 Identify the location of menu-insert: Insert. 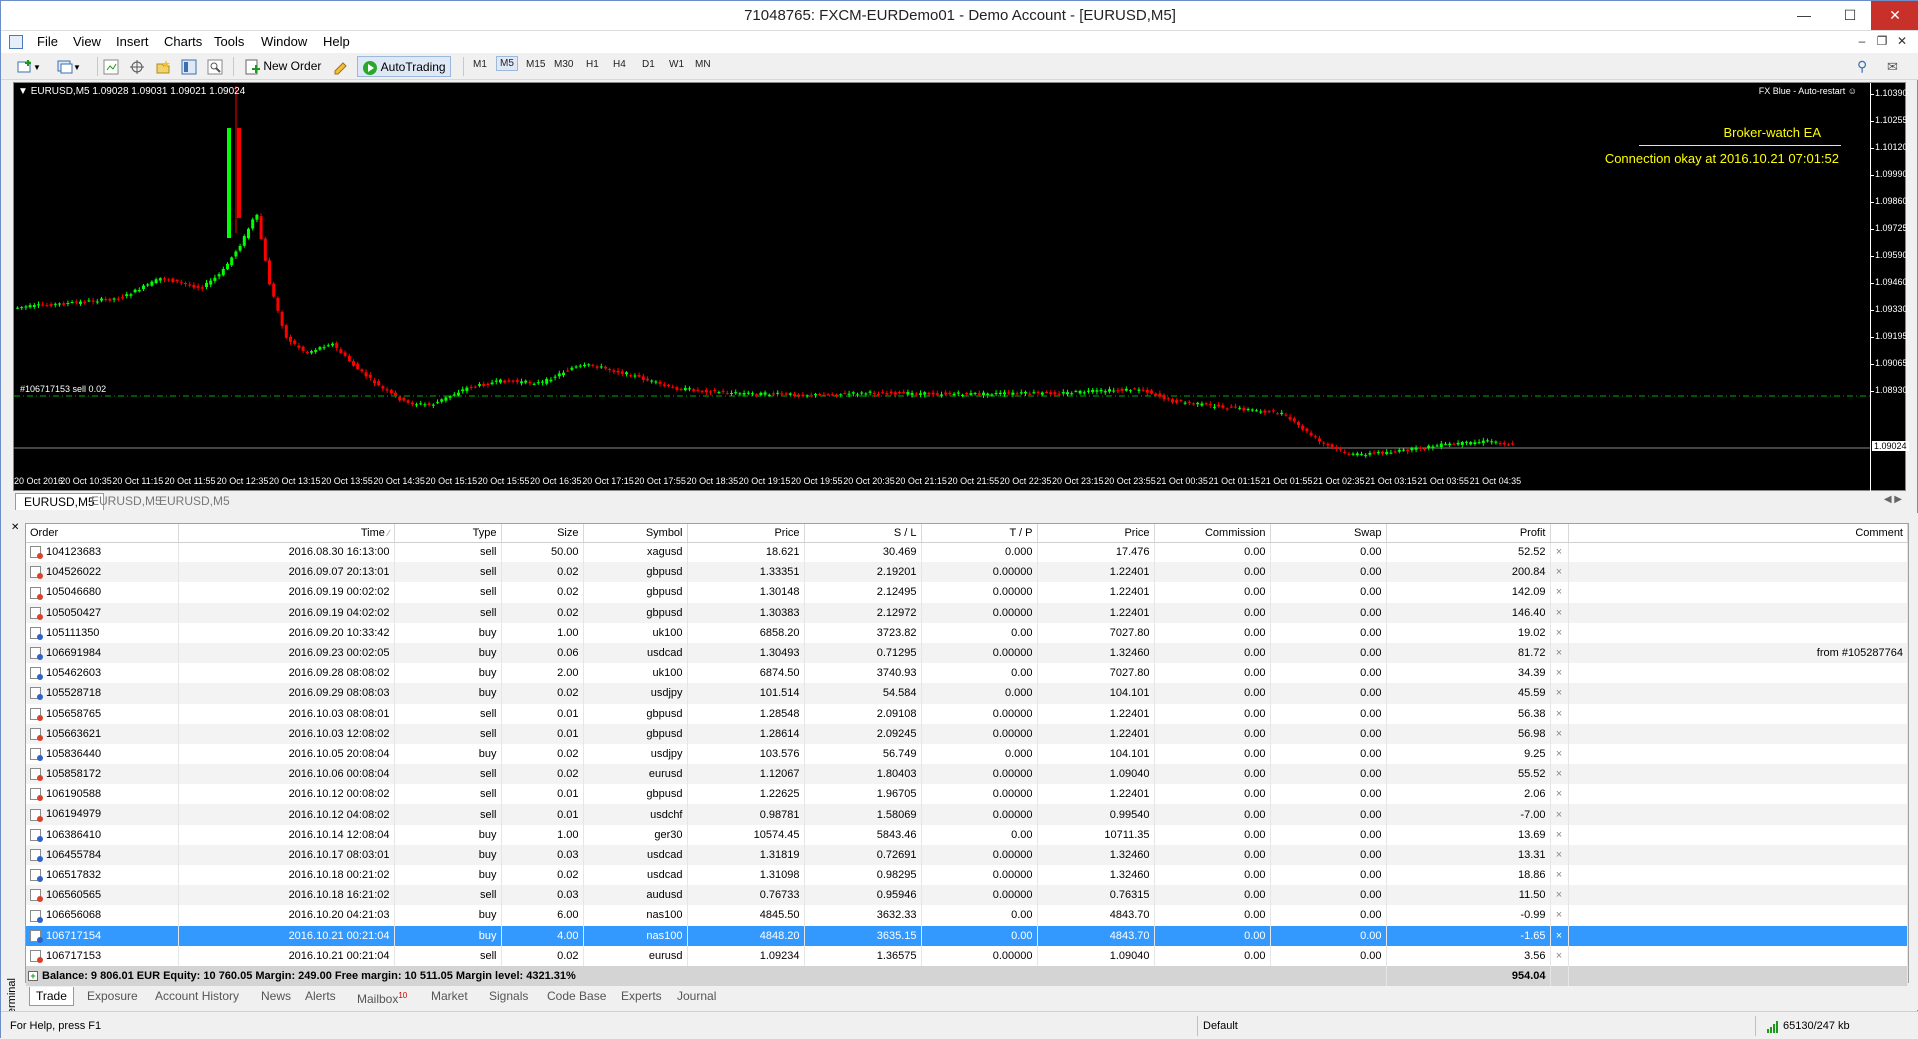
(132, 41).